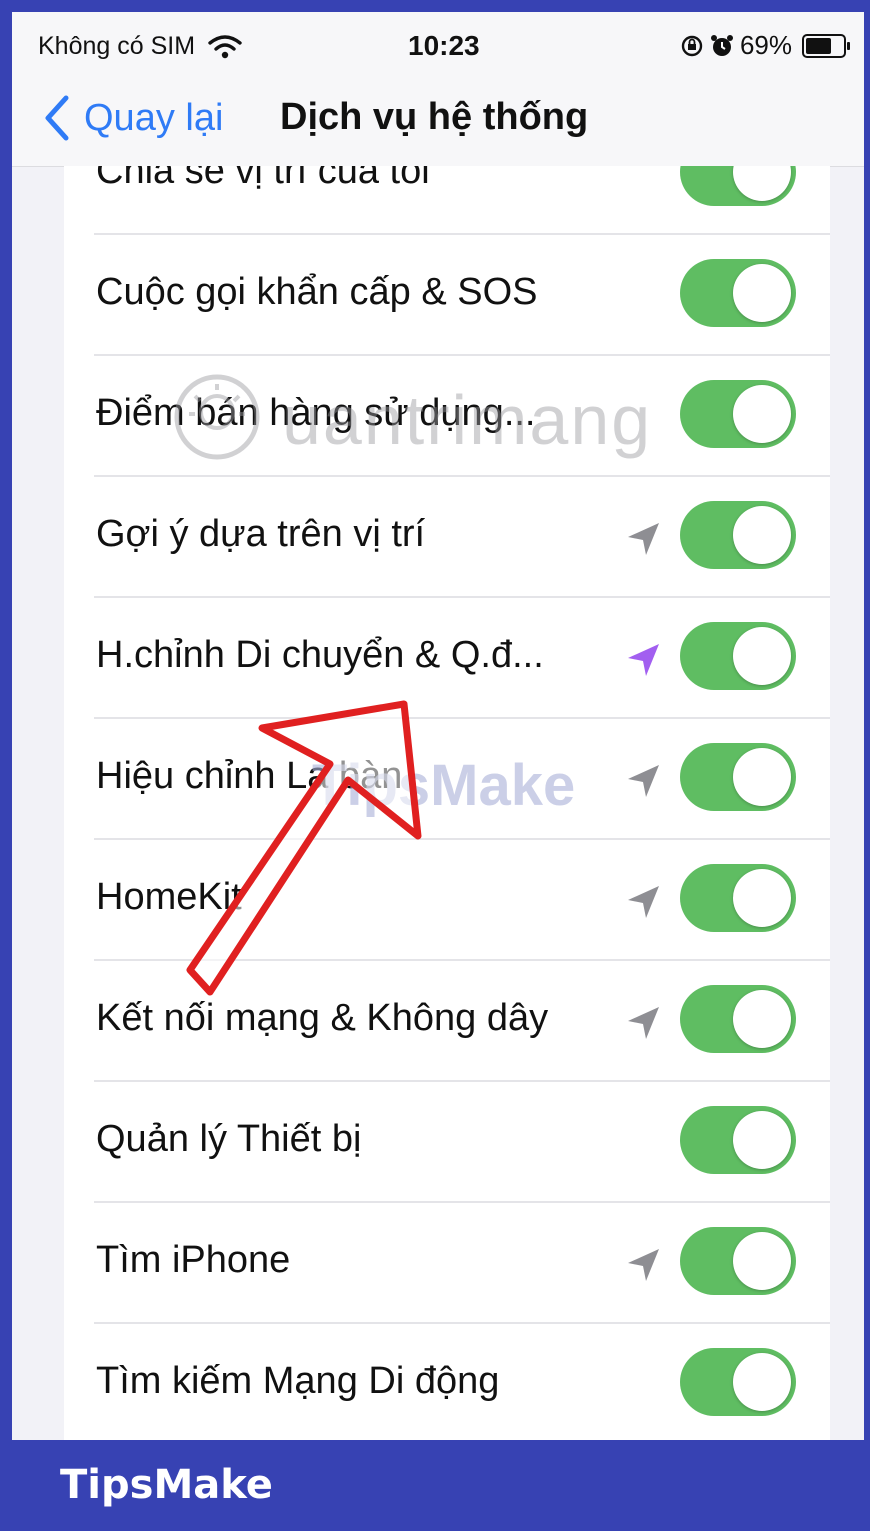 The height and width of the screenshot is (1531, 870). Describe the element at coordinates (117, 46) in the screenshot. I see `carrier-label: Không có SIM` at that location.